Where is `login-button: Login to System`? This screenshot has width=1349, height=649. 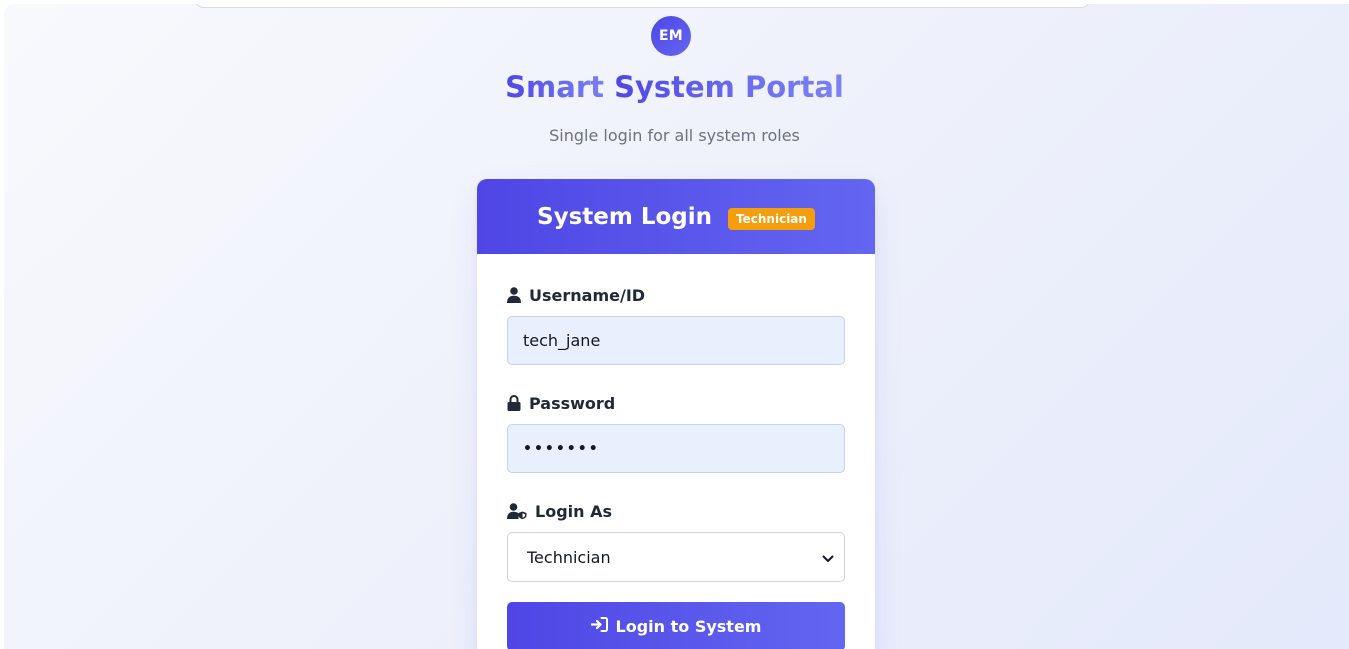 login-button: Login to System is located at coordinates (676, 625).